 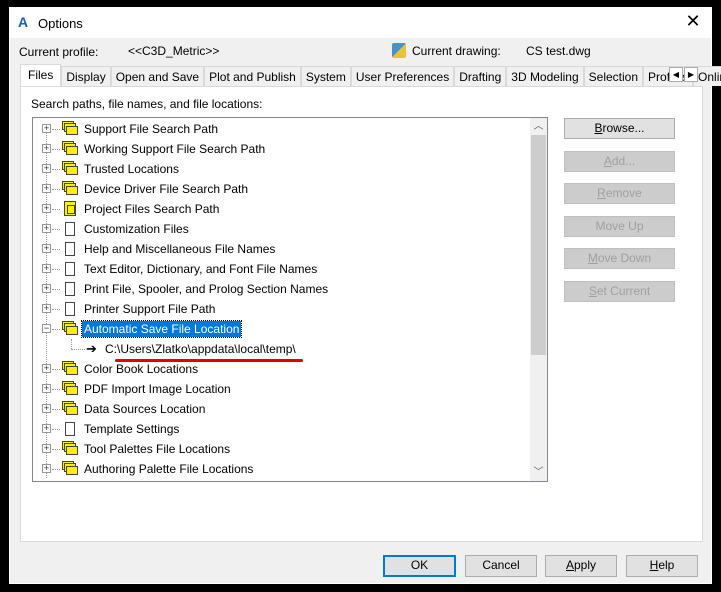 I want to click on tree-item: + PDF Import Image Location, so click(x=280, y=389).